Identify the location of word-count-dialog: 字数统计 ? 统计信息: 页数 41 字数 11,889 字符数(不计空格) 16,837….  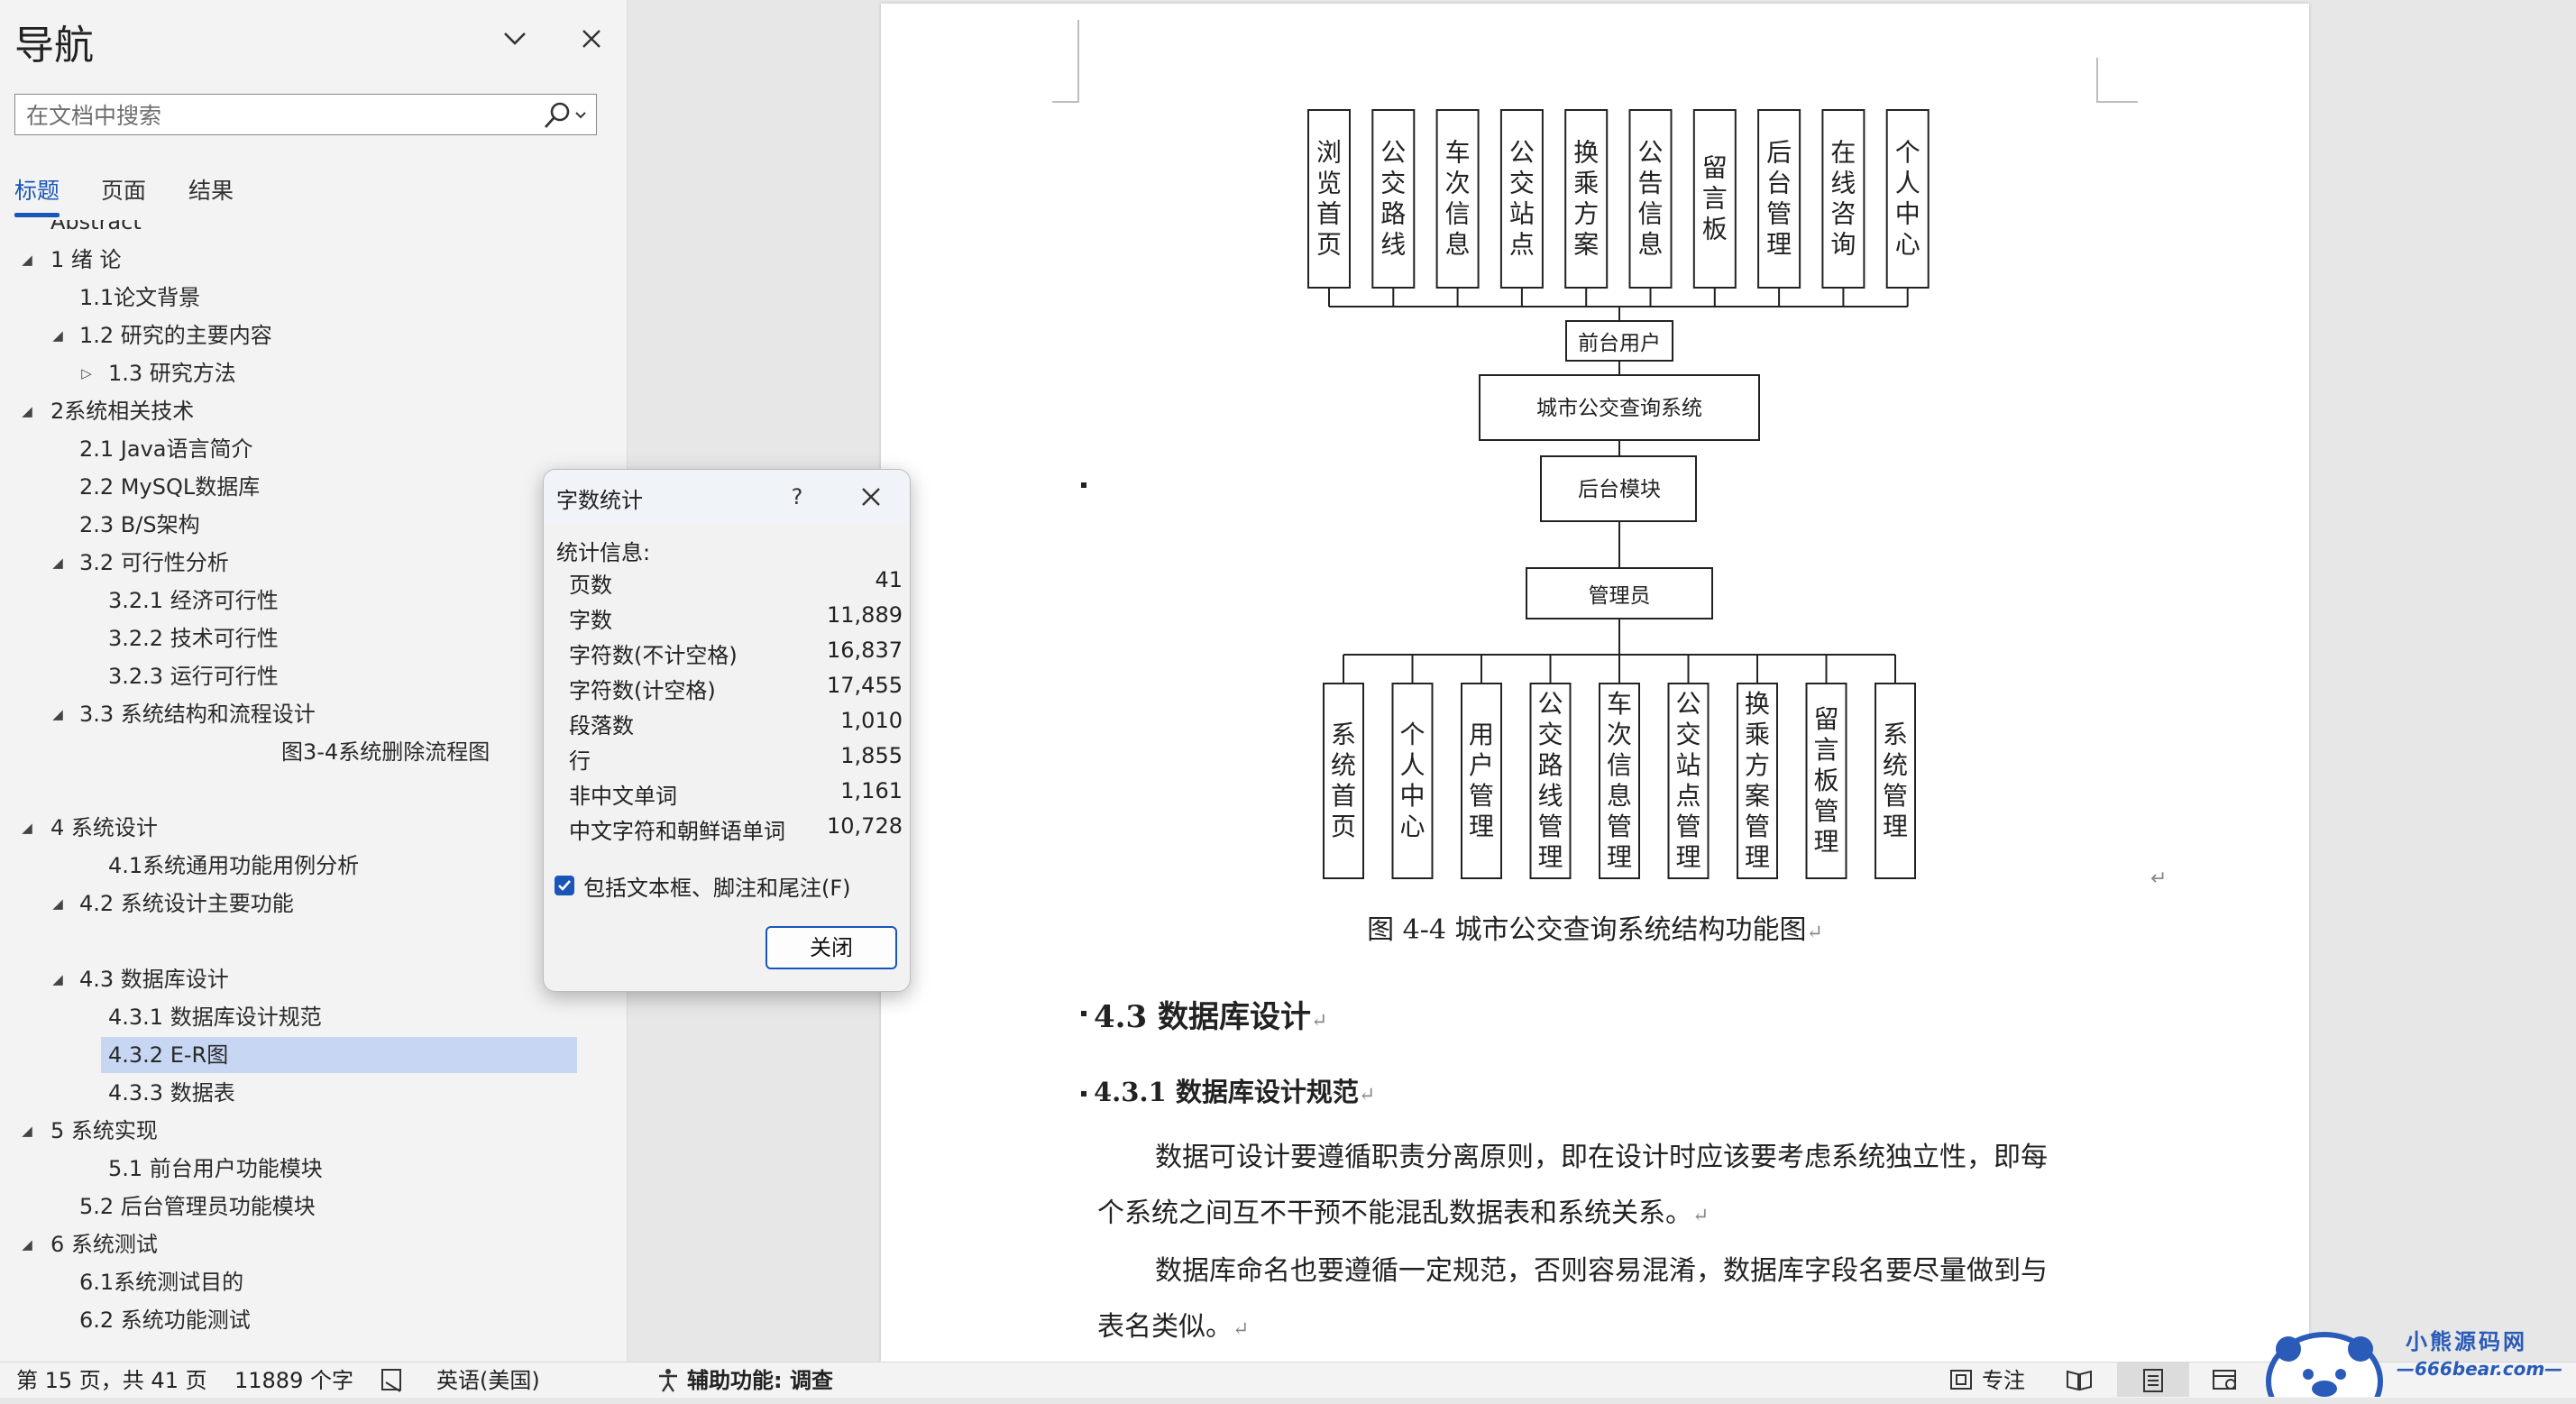
(727, 730).